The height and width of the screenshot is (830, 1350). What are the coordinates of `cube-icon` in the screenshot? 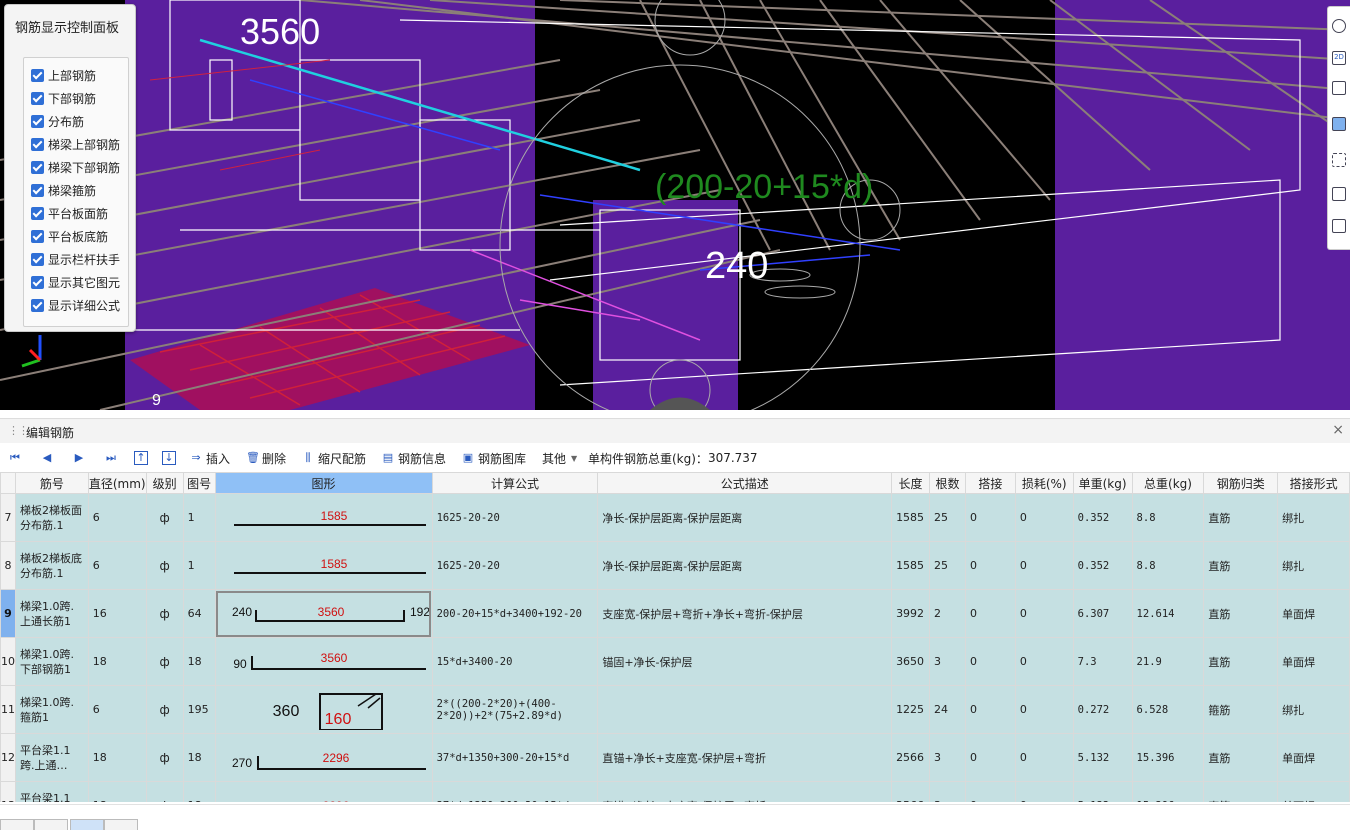 It's located at (1339, 88).